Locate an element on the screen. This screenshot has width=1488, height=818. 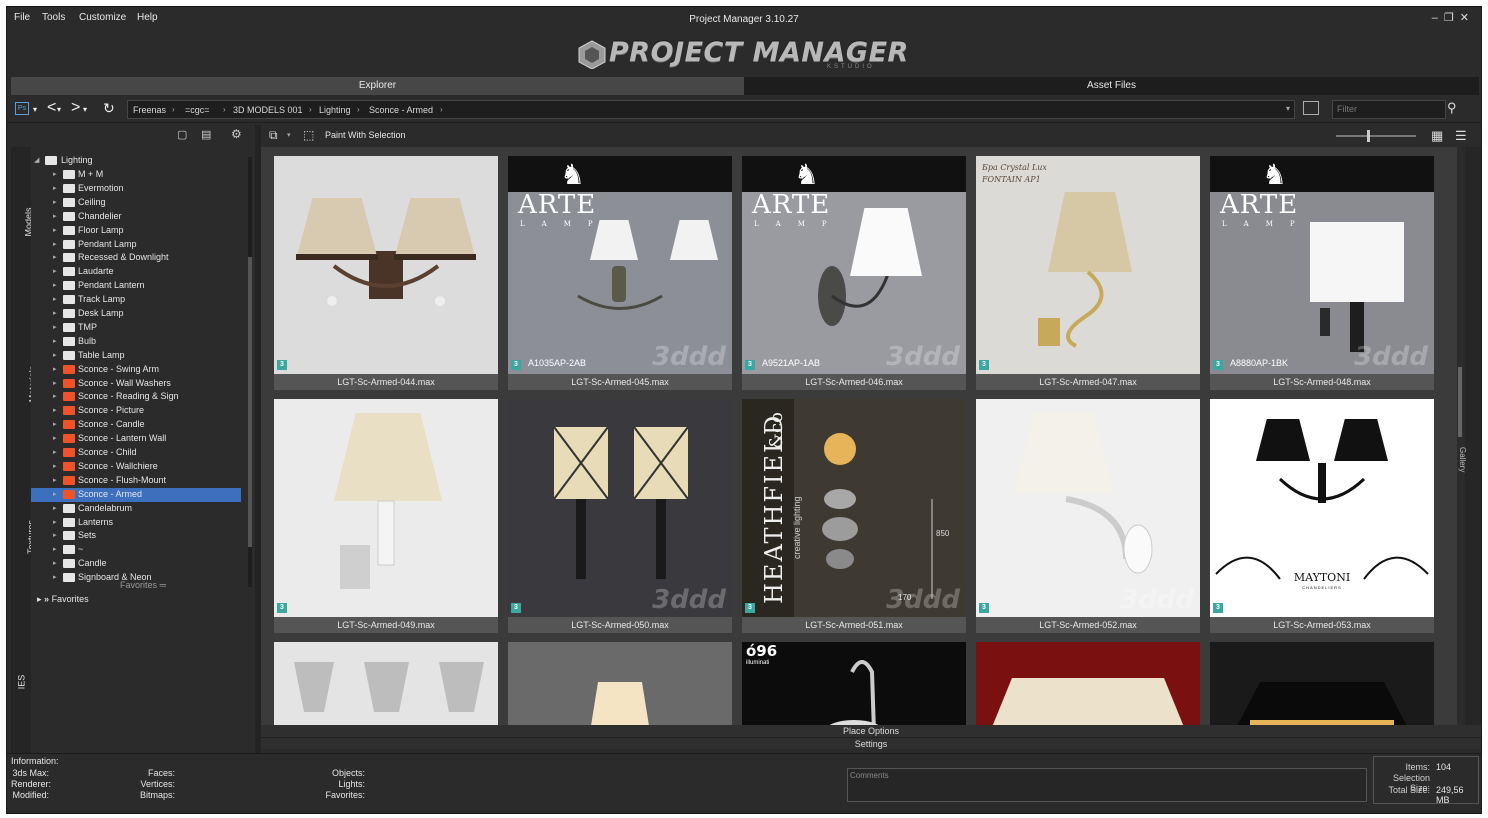
tree-item: ▸ M + M is located at coordinates (136, 175).